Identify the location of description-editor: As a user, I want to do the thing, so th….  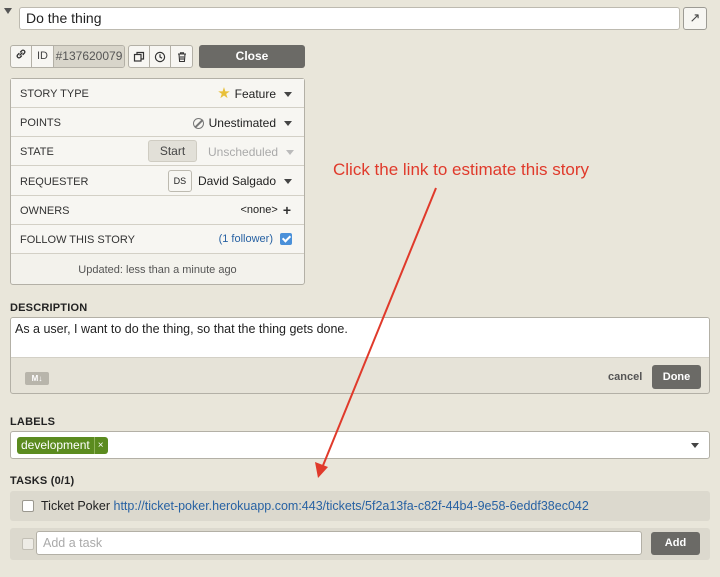
(360, 355).